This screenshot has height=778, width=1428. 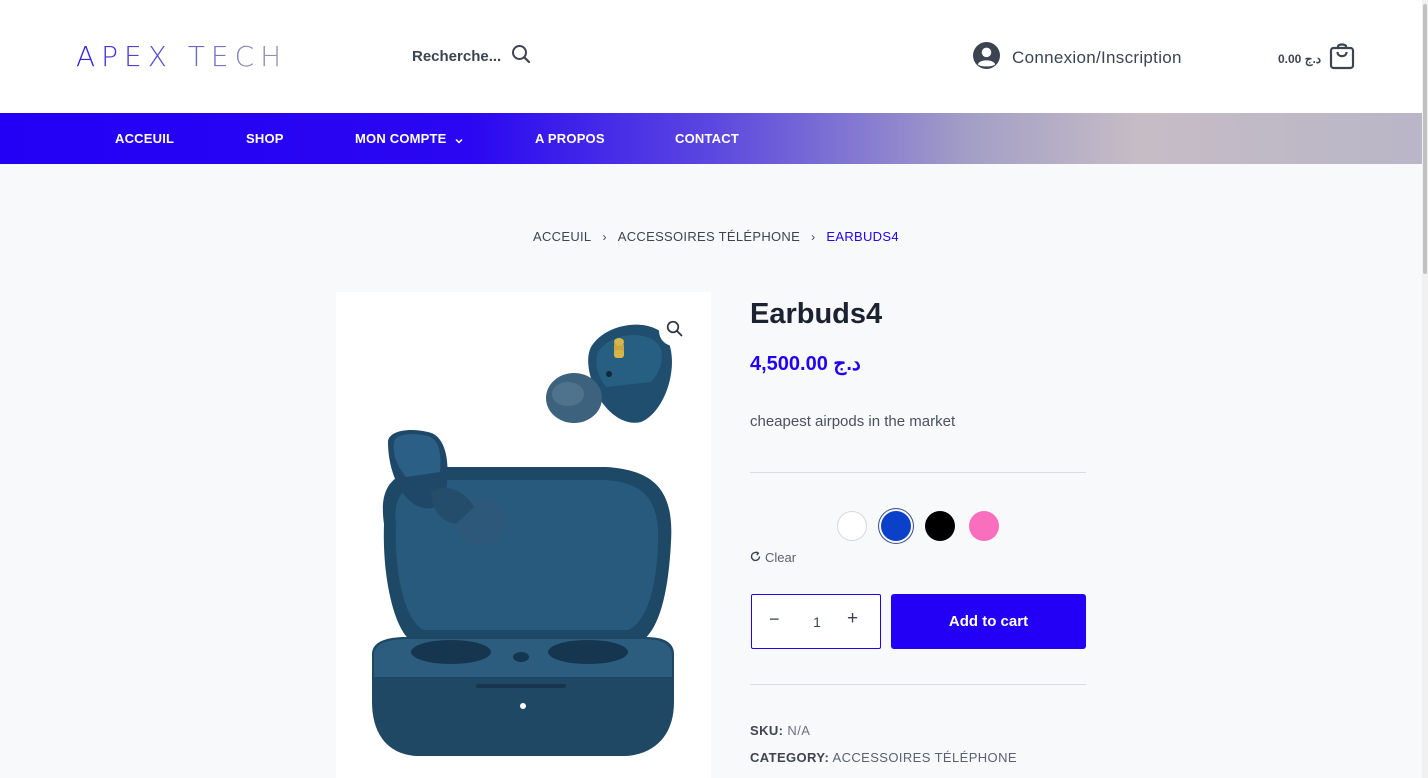 I want to click on swatch-black, so click(x=940, y=526).